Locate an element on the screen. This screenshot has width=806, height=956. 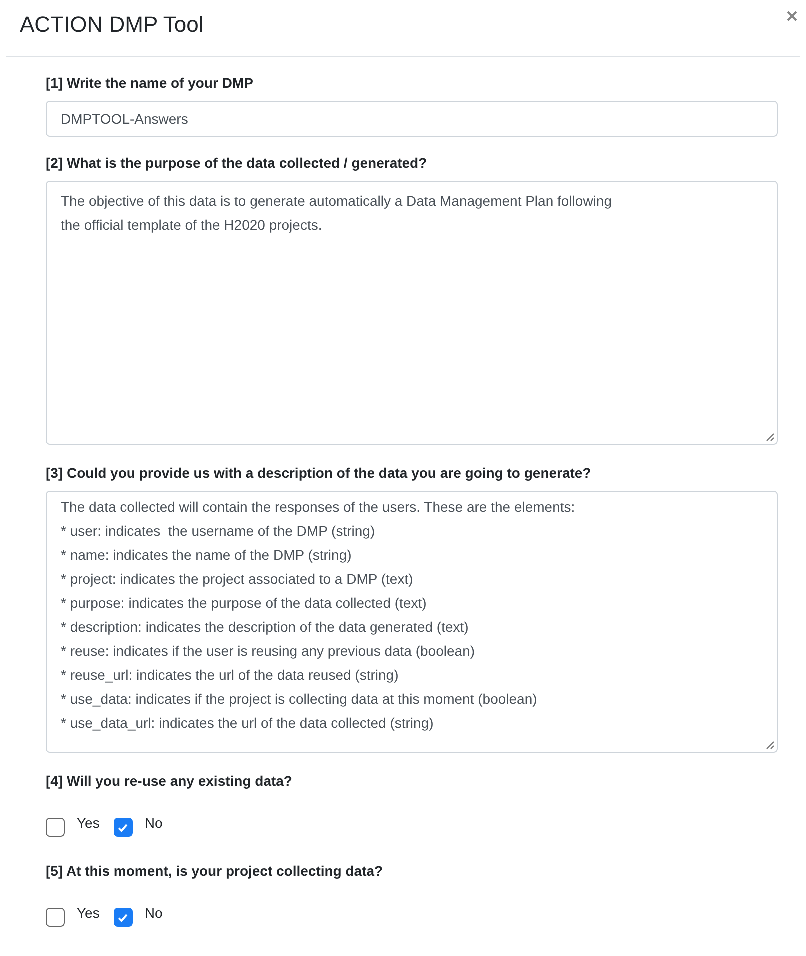
question-label: [2] What is the purpose of the data collected / generated? is located at coordinates (237, 163).